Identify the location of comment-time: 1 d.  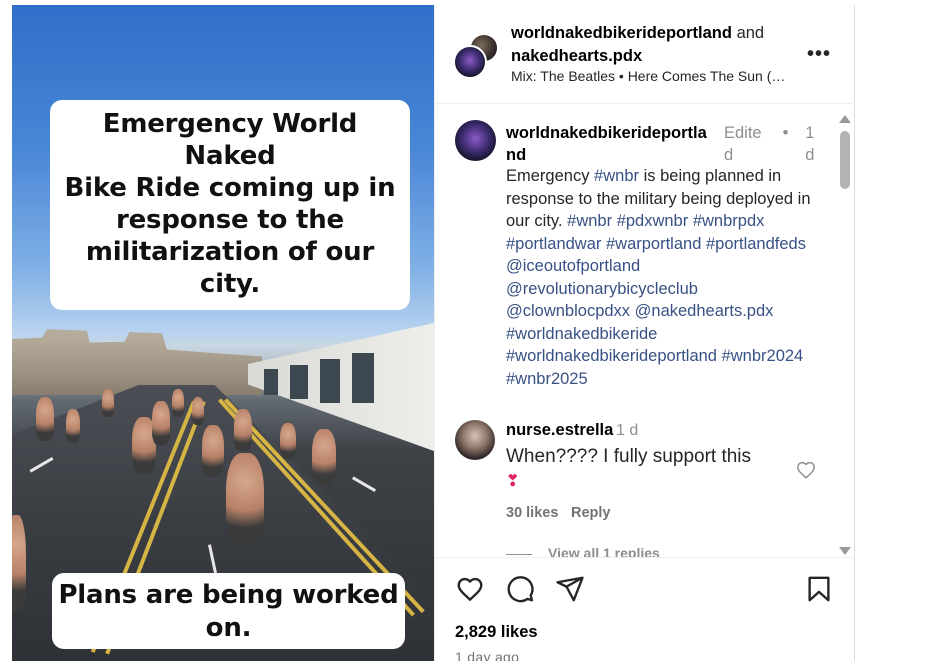
(627, 431).